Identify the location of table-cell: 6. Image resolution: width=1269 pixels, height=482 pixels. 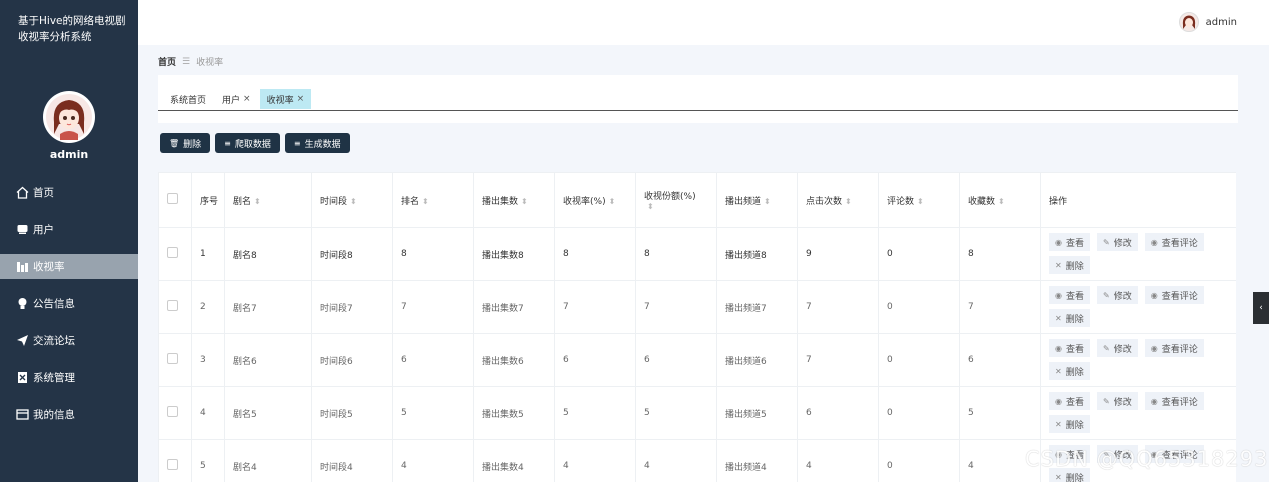
(1000, 360).